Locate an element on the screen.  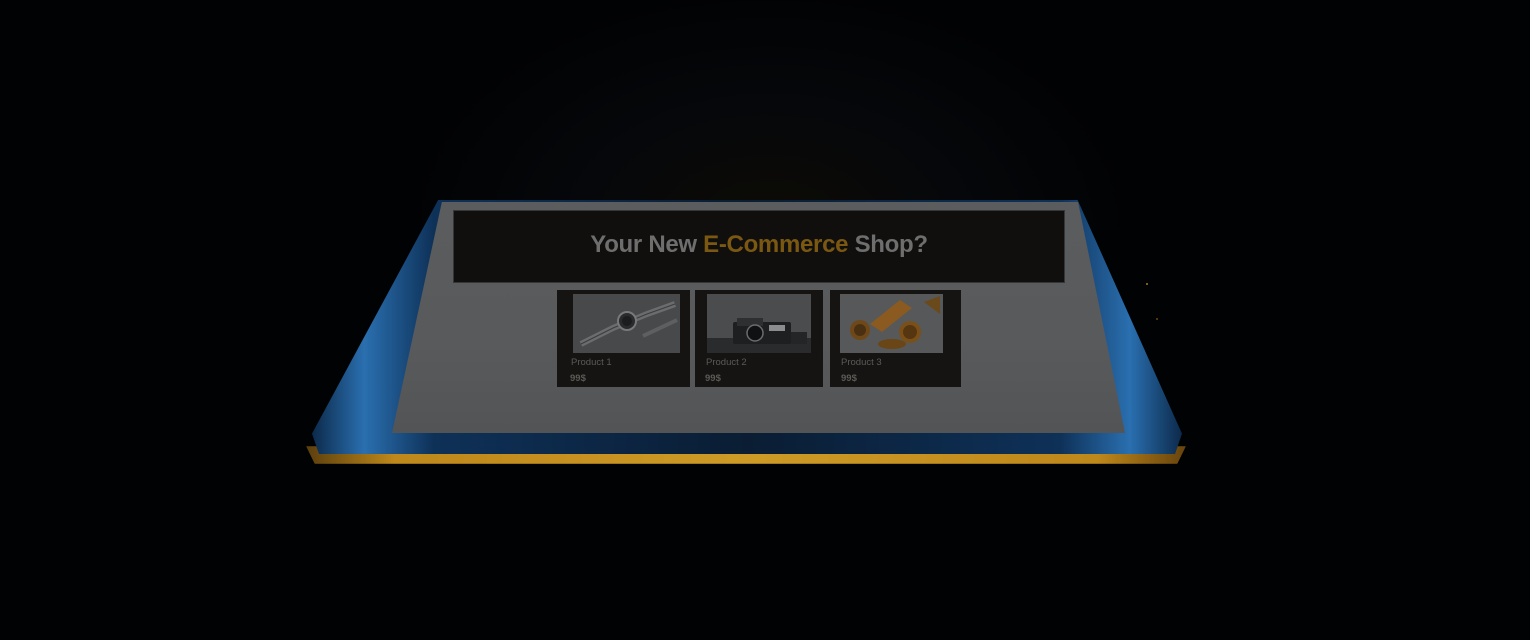
product-card: Product 3 99$ is located at coordinates (895, 338).